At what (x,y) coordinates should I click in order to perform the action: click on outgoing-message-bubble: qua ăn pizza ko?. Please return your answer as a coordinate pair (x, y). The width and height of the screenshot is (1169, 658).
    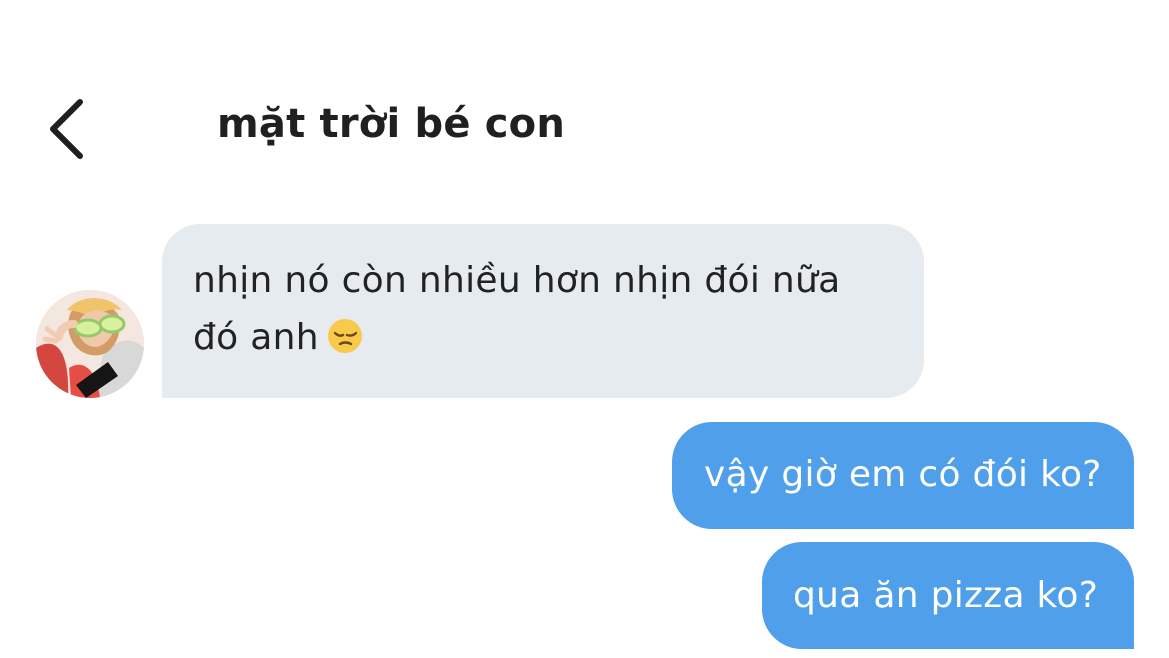
    Looking at the image, I should click on (948, 595).